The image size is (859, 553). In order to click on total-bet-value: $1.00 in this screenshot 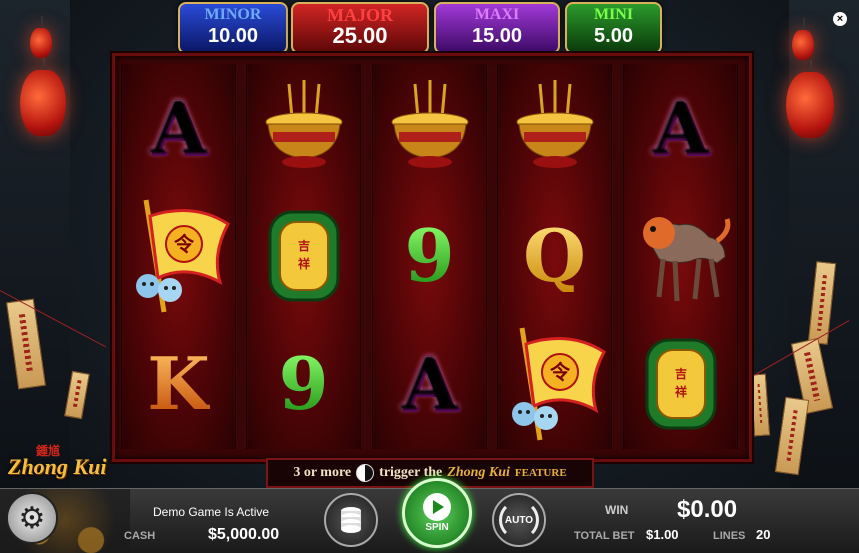, I will do `click(662, 534)`.